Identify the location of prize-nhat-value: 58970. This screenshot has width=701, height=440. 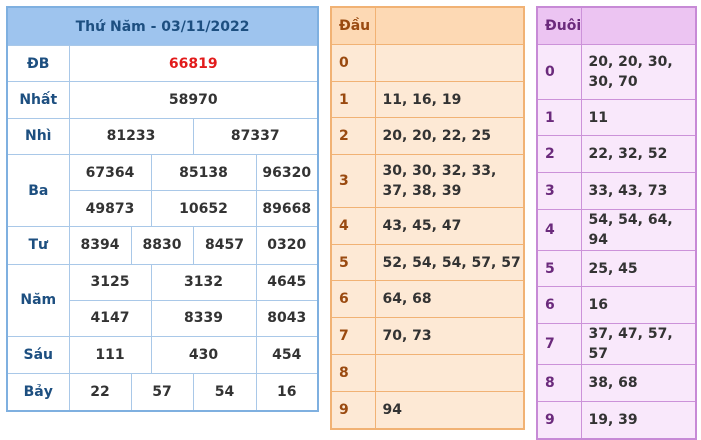
(193, 100).